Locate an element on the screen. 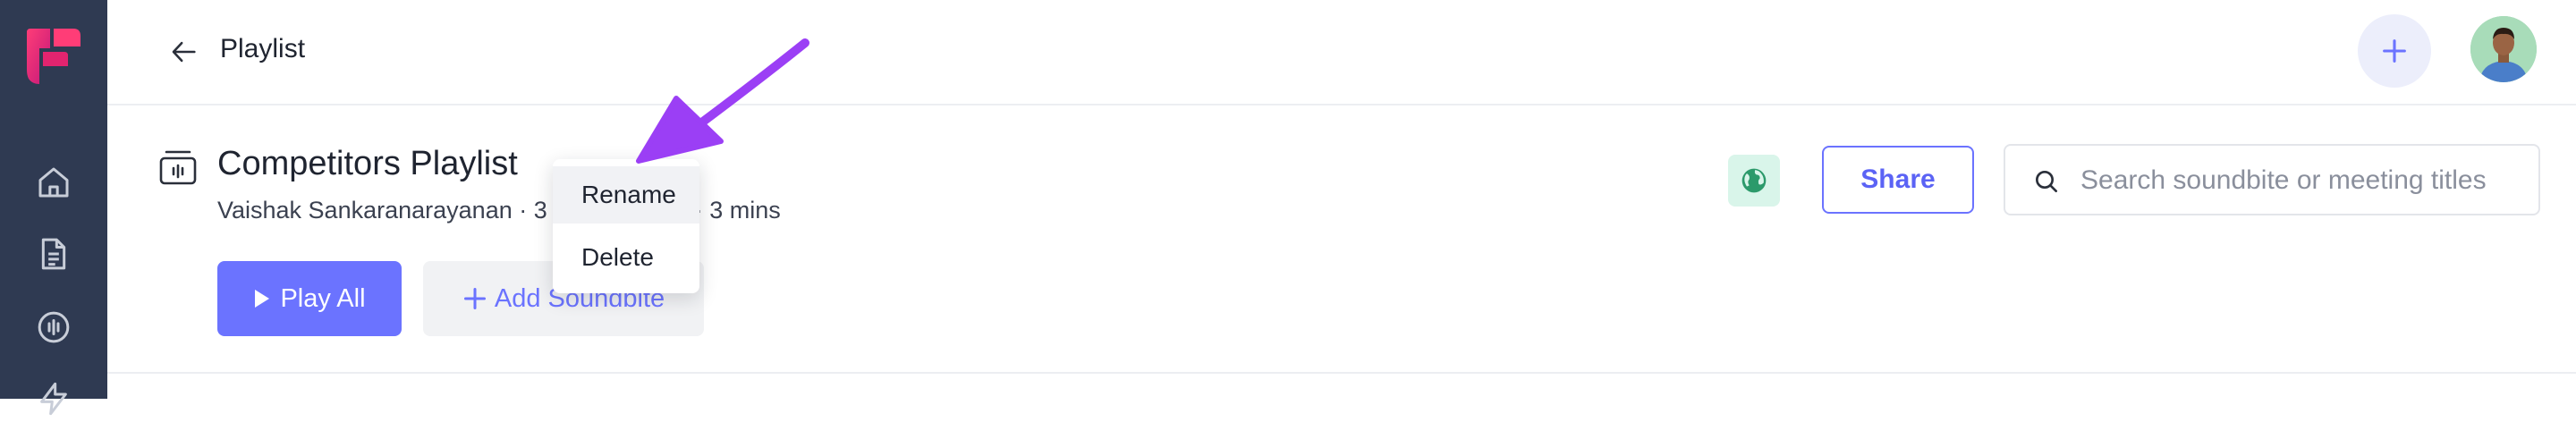 This screenshot has width=2576, height=422. visibility-toggle is located at coordinates (1754, 181).